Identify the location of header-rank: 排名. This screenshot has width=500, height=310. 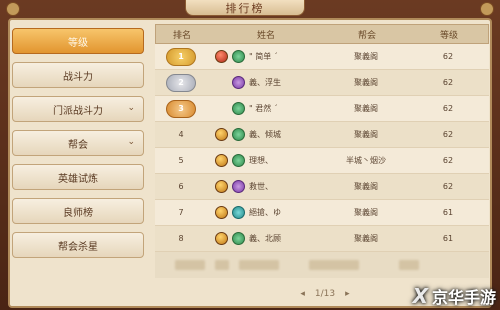
(181, 35).